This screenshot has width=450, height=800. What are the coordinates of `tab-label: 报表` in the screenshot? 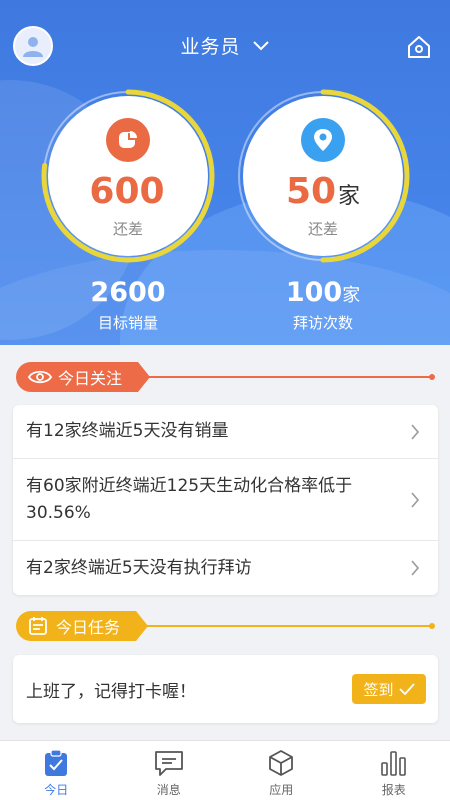 It's located at (393, 790).